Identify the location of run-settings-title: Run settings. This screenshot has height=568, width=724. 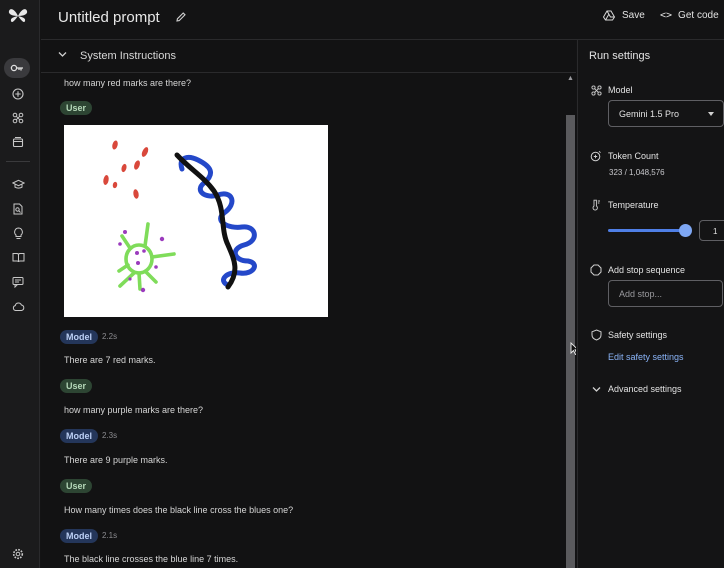
(620, 56).